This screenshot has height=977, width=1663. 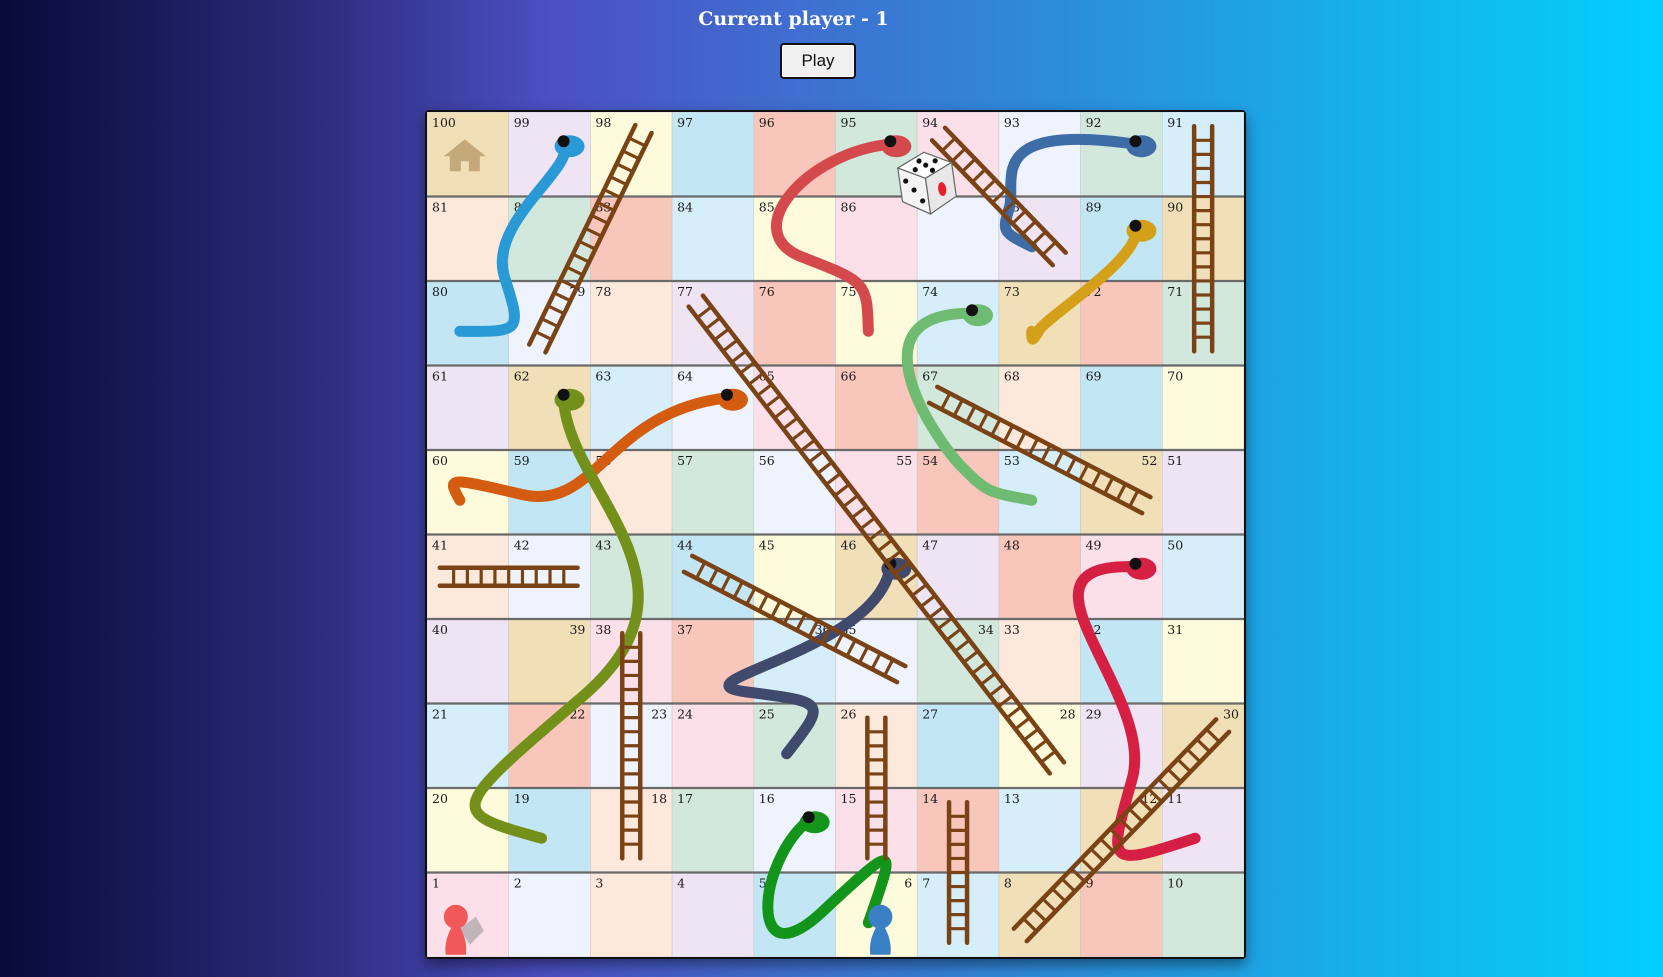 What do you see at coordinates (685, 629) in the screenshot?
I see `cell-number: 37` at bounding box center [685, 629].